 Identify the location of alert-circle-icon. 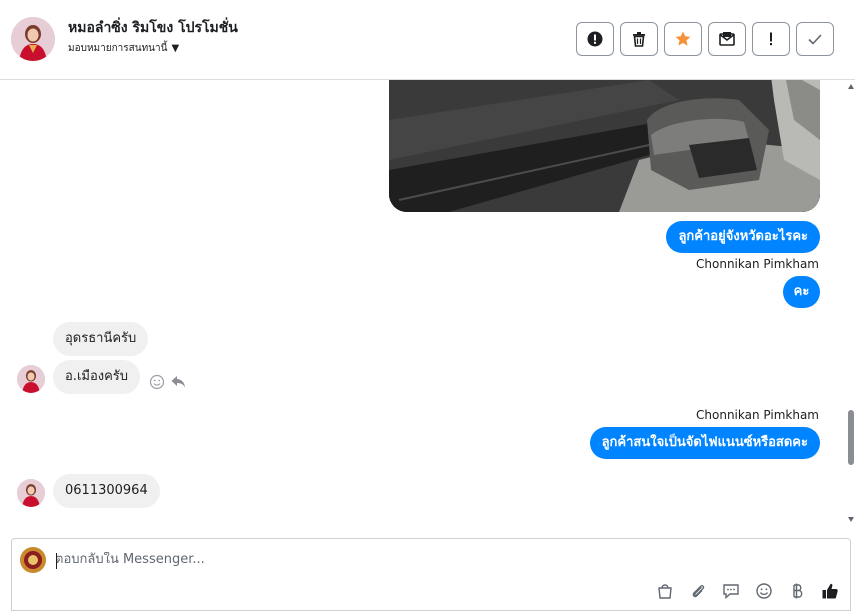
(595, 39).